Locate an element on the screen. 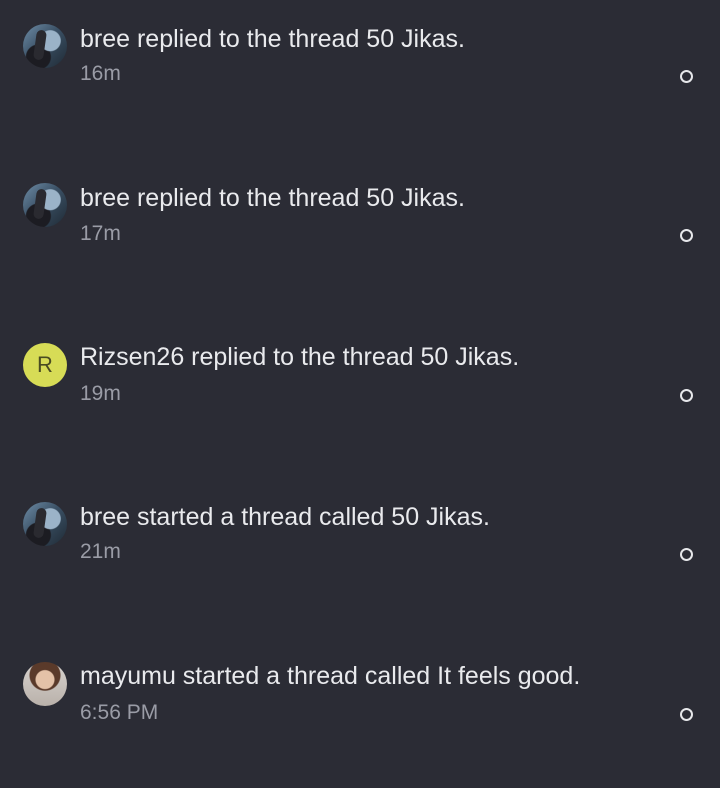  avatar-letter: R is located at coordinates (45, 364).